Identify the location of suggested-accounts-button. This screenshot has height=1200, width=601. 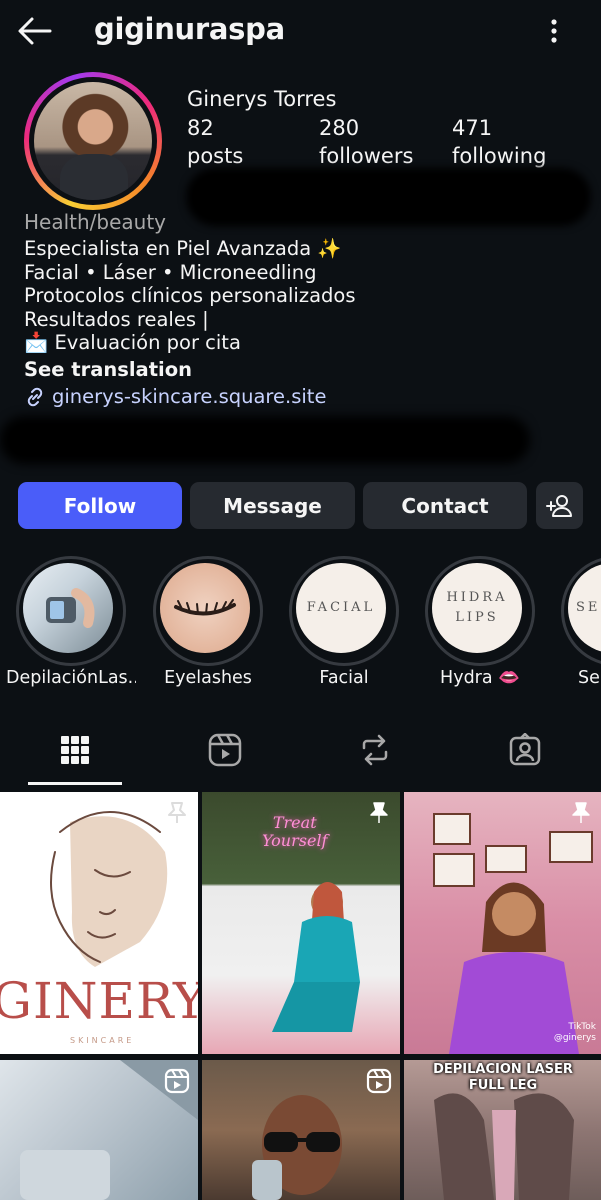
(559, 505).